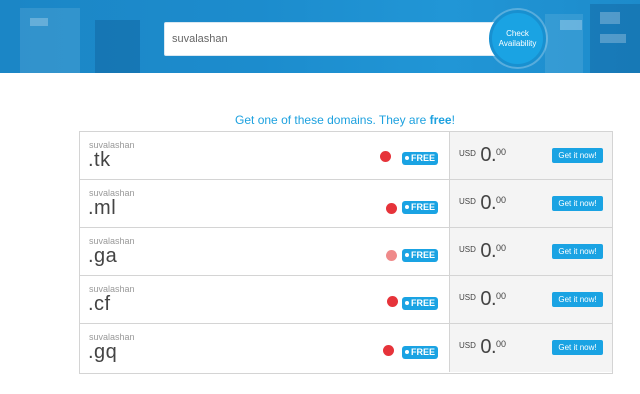 The width and height of the screenshot is (640, 394). I want to click on domain-info-cell: suvalashan .ga FREE, so click(264, 251).